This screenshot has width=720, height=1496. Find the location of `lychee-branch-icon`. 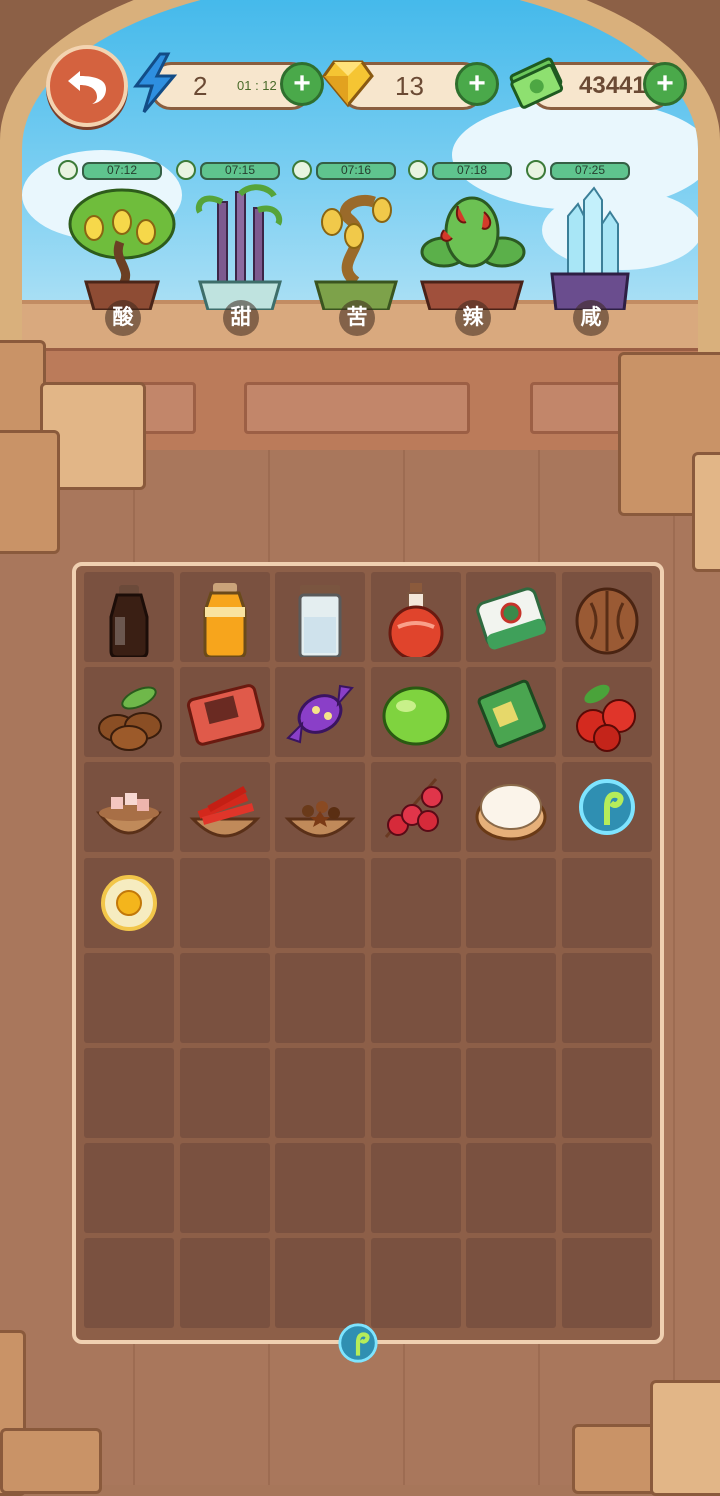

lychee-branch-icon is located at coordinates (413, 808).